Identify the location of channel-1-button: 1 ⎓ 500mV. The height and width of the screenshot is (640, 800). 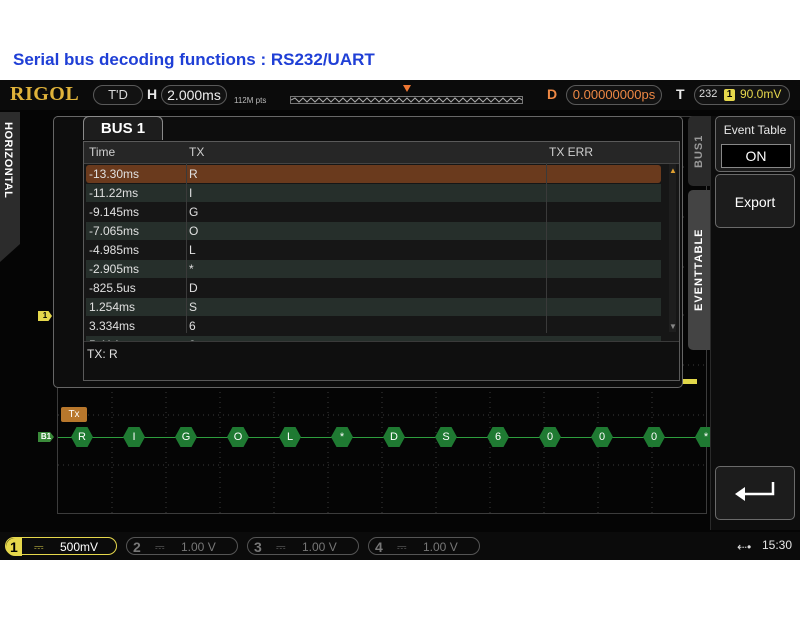
(61, 546).